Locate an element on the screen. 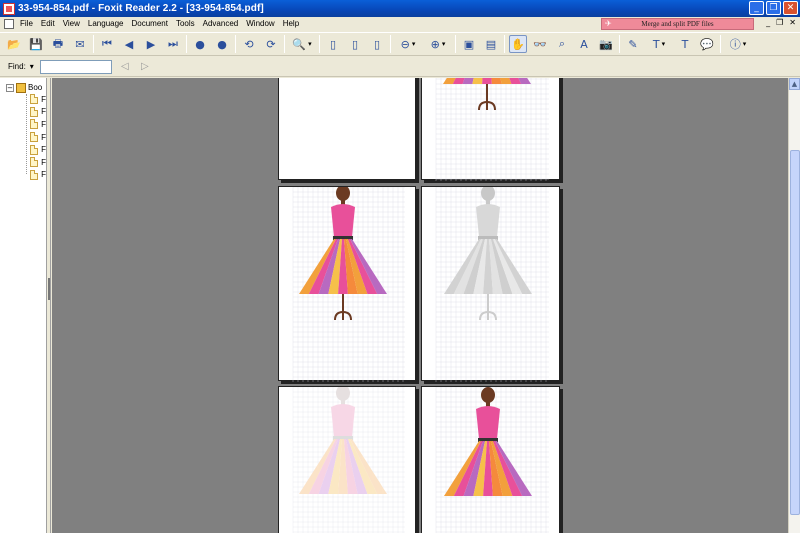 This screenshot has width=800, height=533. main-toolbar: 📂💾🖶✉⏮◀▶⏭●●⟲⟳🔍▯▯▯⊖⊕▣▤✋👓⌕A📷✎TT💬ⓘ is located at coordinates (400, 44).